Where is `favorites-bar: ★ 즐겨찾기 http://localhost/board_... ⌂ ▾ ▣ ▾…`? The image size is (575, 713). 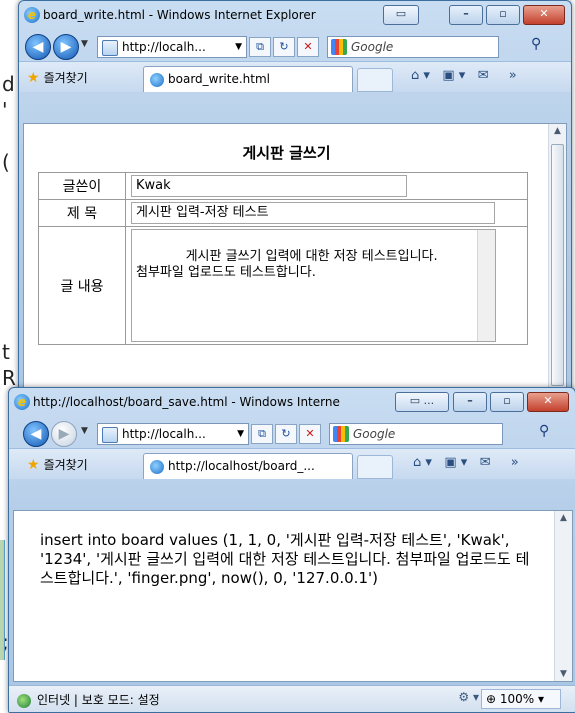
favorites-bar: ★ 즐겨찾기 http://localhost/board_... ⌂ ▾ ▣ ▾… is located at coordinates (292, 463).